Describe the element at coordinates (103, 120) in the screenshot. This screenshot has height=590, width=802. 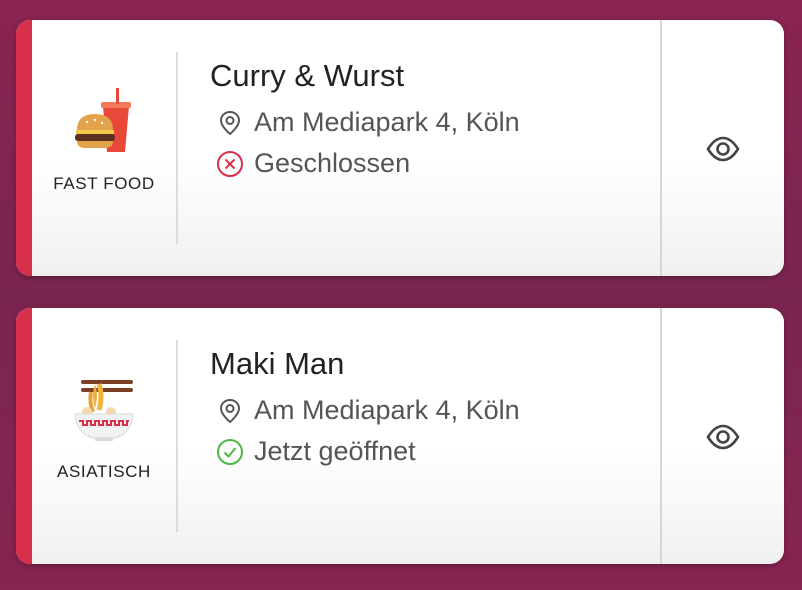
I see `burger-and-drink-icon` at that location.